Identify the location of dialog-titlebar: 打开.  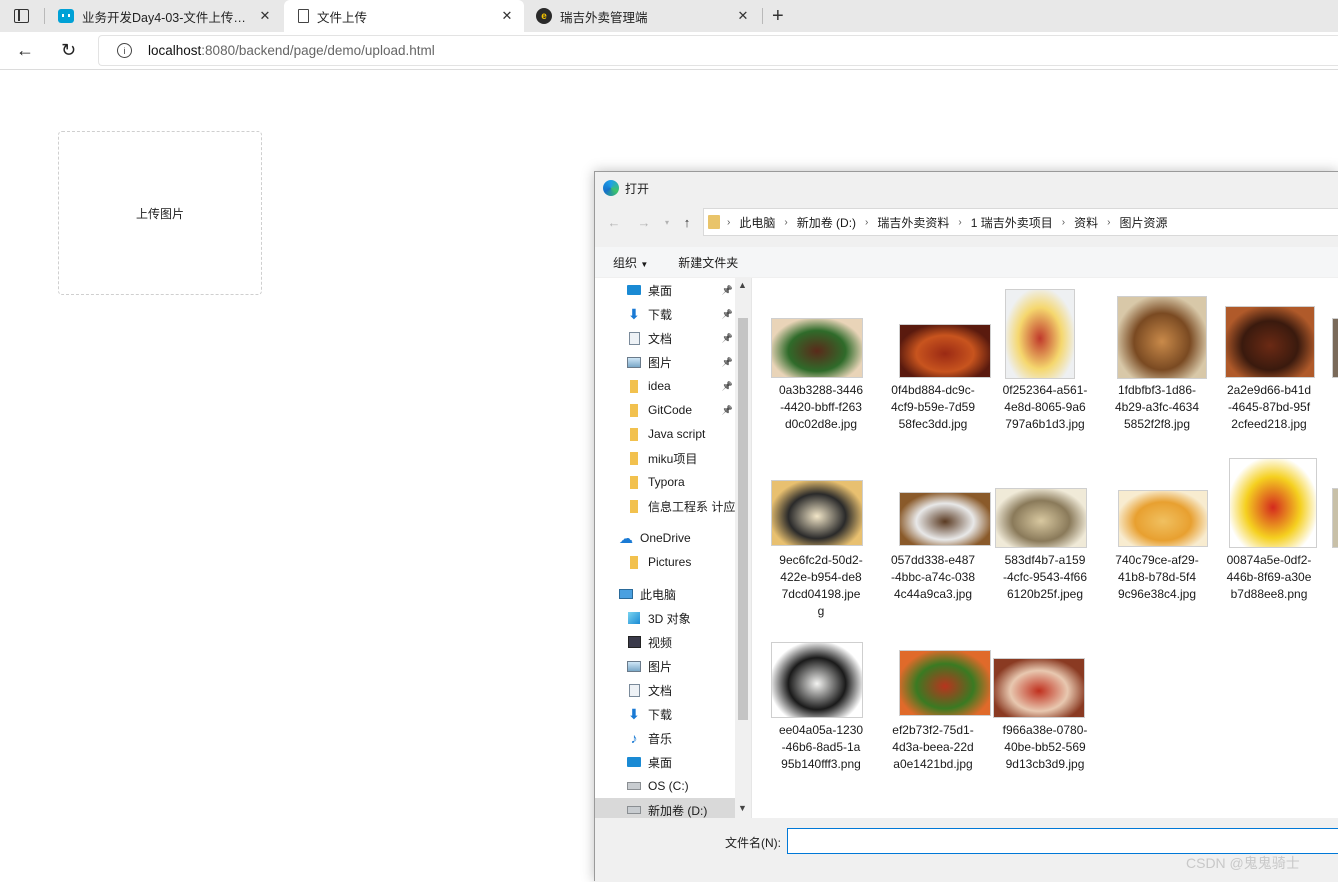
(626, 188).